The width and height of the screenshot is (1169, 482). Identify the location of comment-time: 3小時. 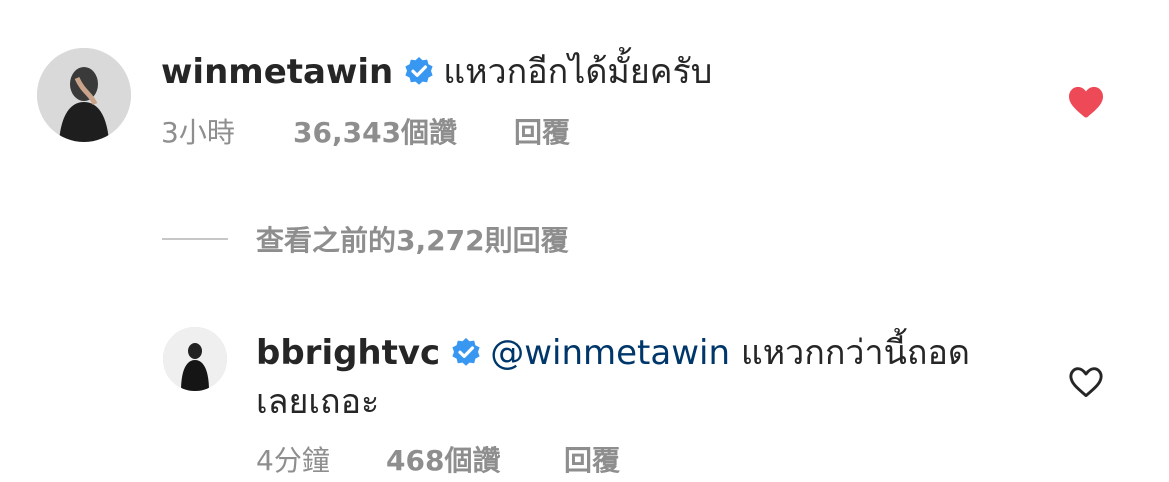
(198, 132).